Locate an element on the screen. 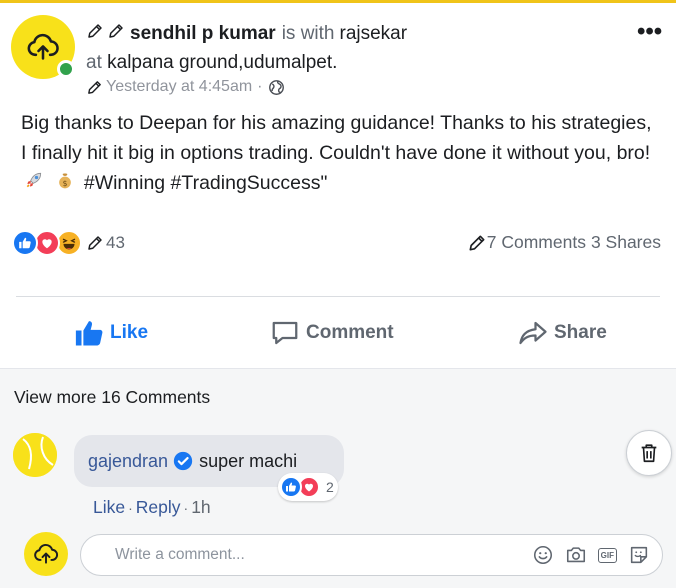  gif-icon: GIF is located at coordinates (607, 555).